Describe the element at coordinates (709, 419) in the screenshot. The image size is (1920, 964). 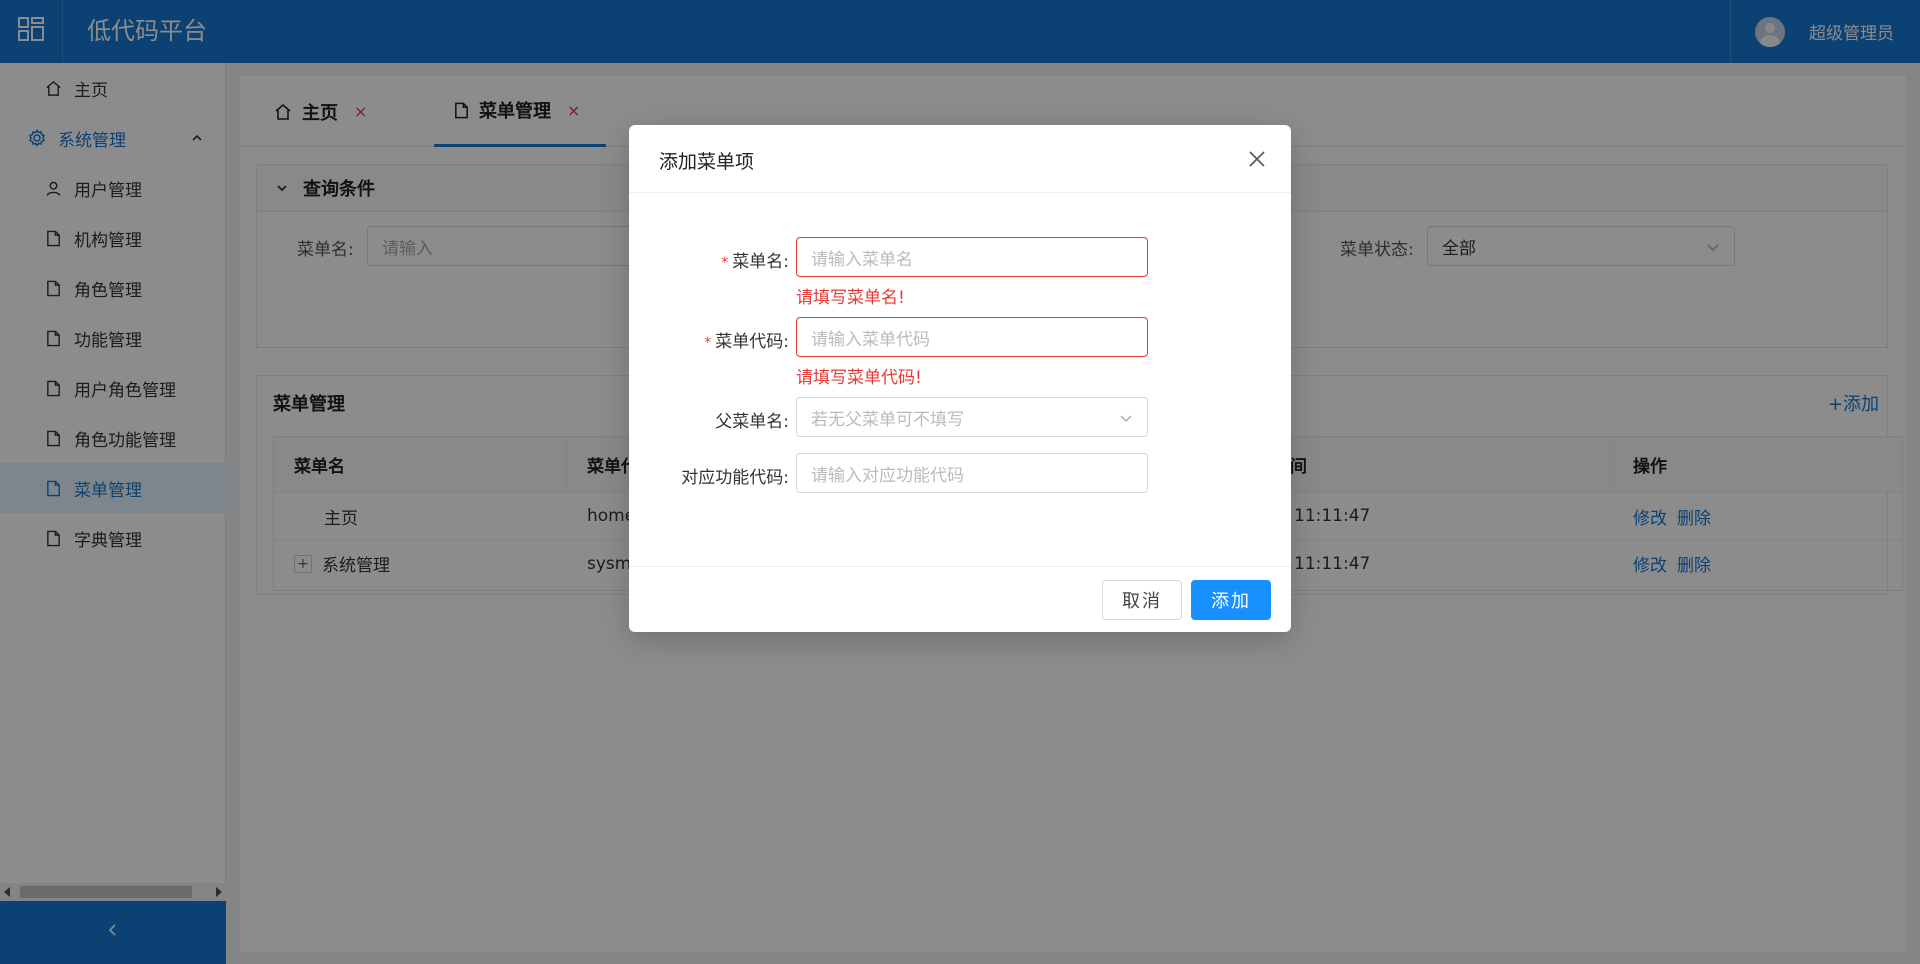
I see `field-label-parent-menu: 父菜单名:` at that location.